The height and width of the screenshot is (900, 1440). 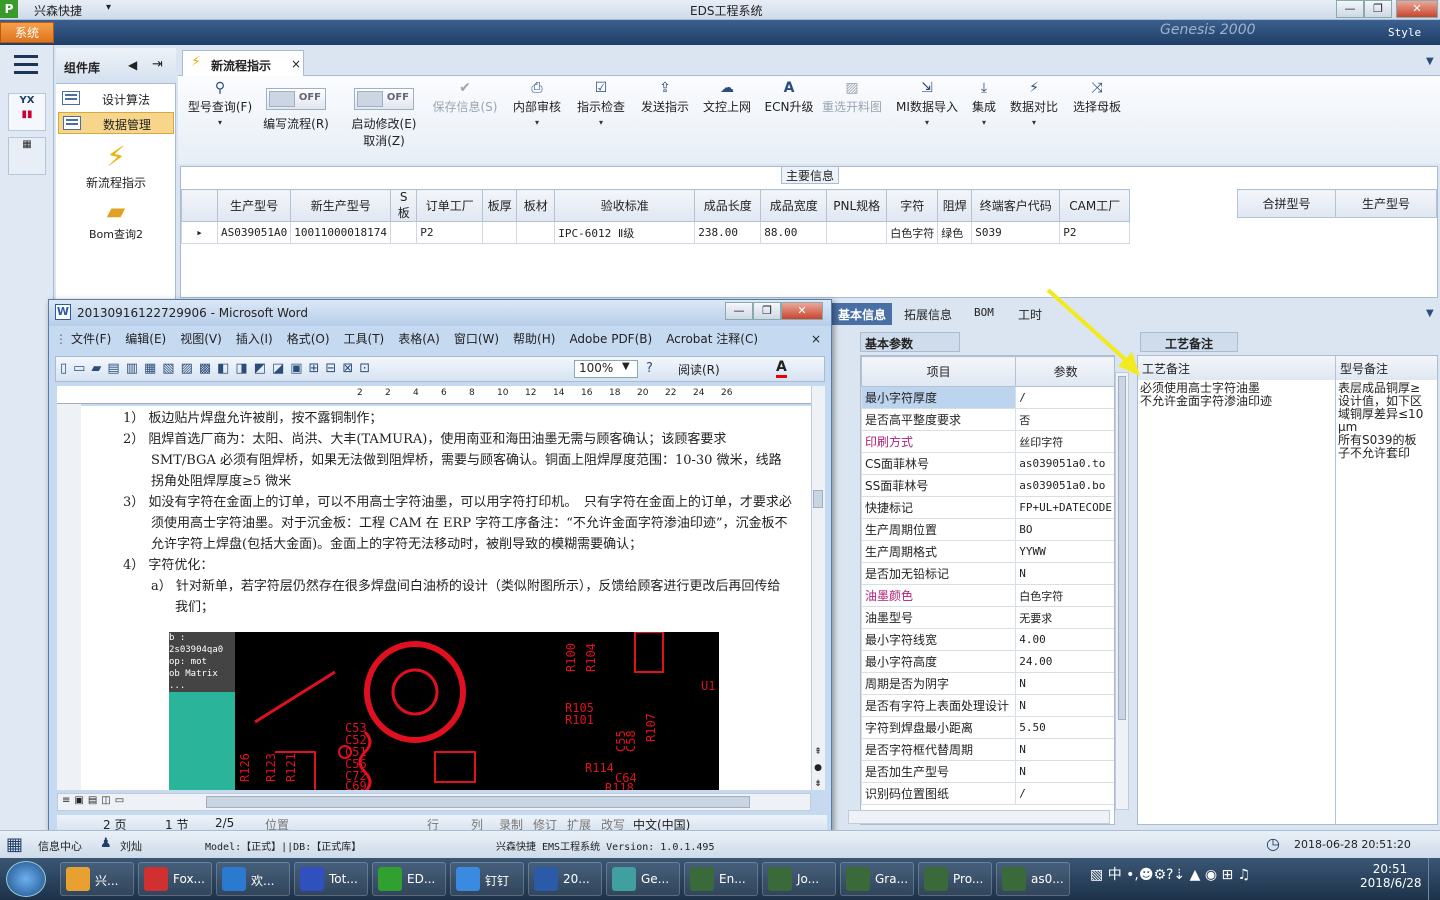 What do you see at coordinates (476, 339) in the screenshot?
I see `word-menu-item: 窗口(W)` at bounding box center [476, 339].